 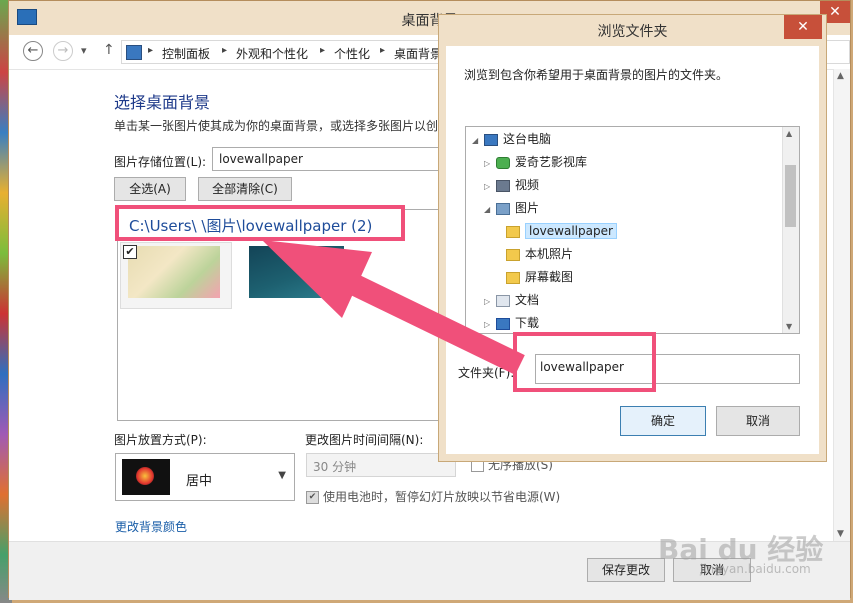 I want to click on tree-item-documents: ▷ 文档, so click(x=511, y=300).